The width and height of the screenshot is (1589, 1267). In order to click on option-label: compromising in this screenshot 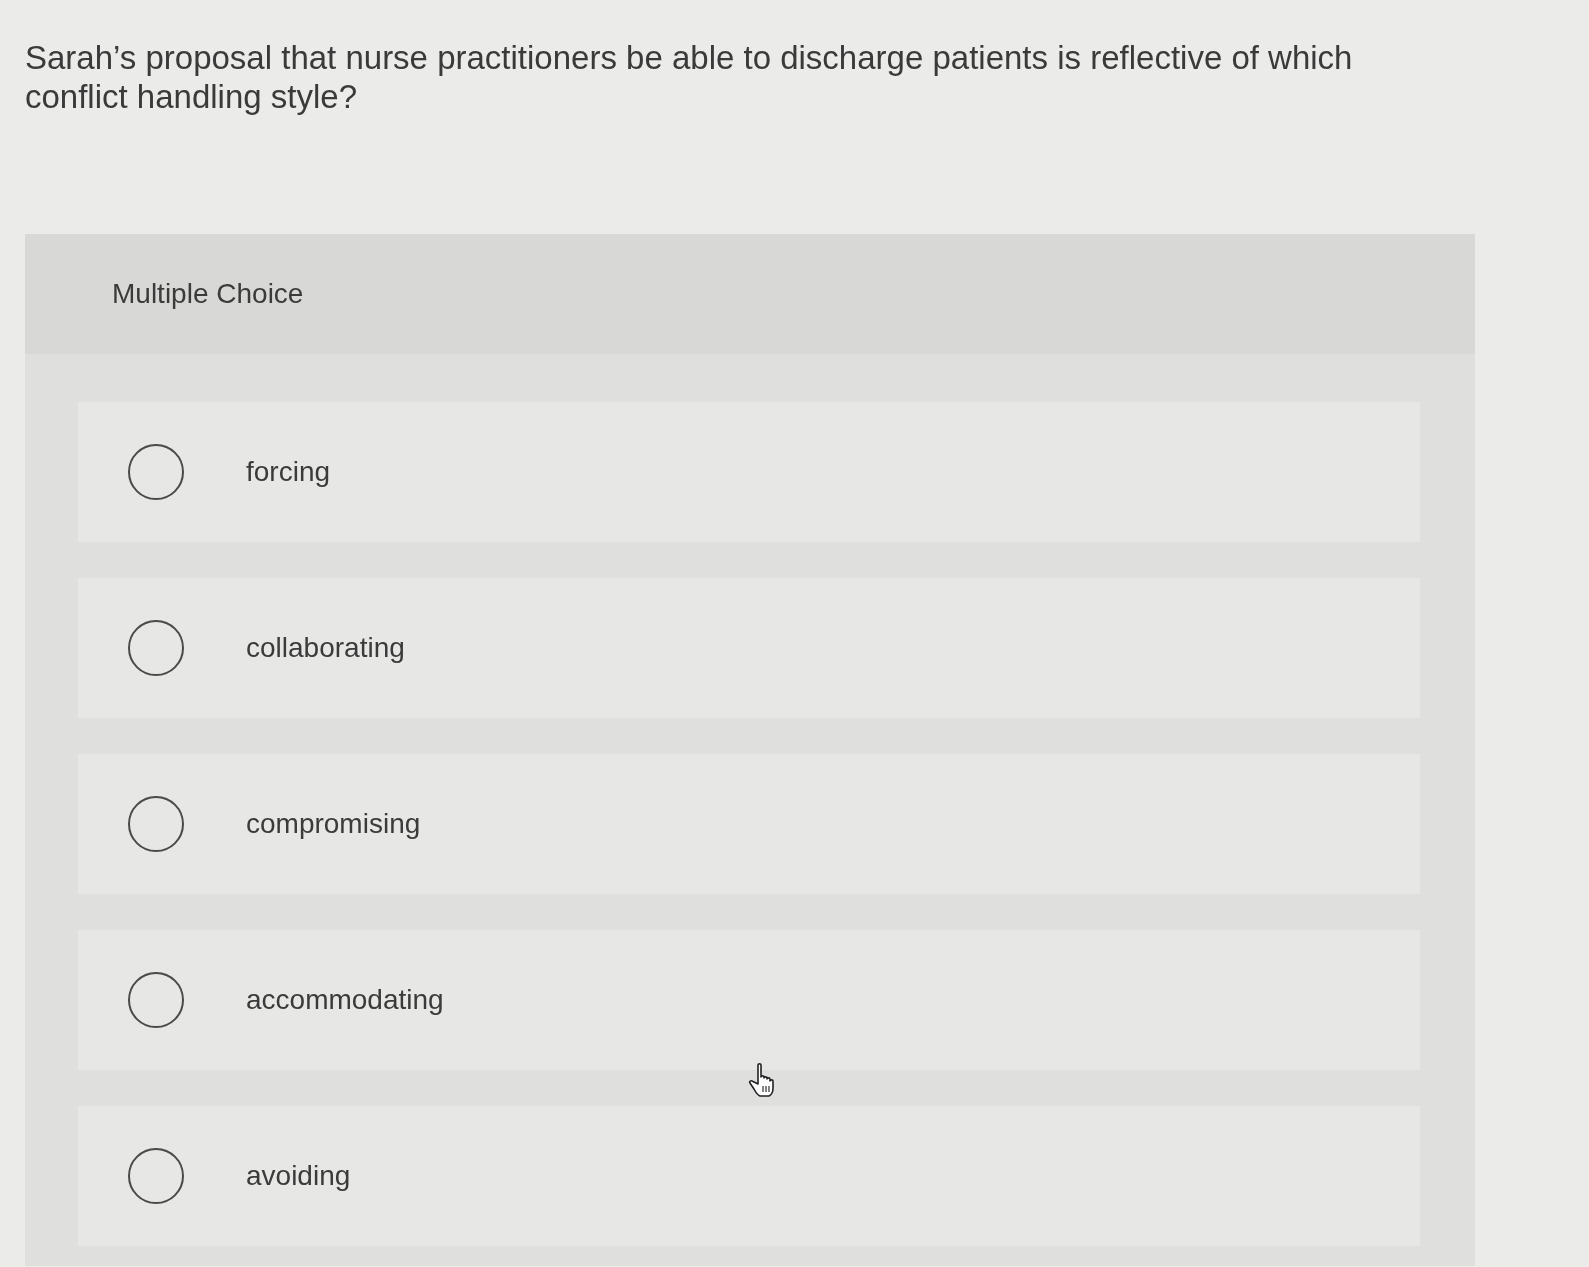, I will do `click(333, 824)`.